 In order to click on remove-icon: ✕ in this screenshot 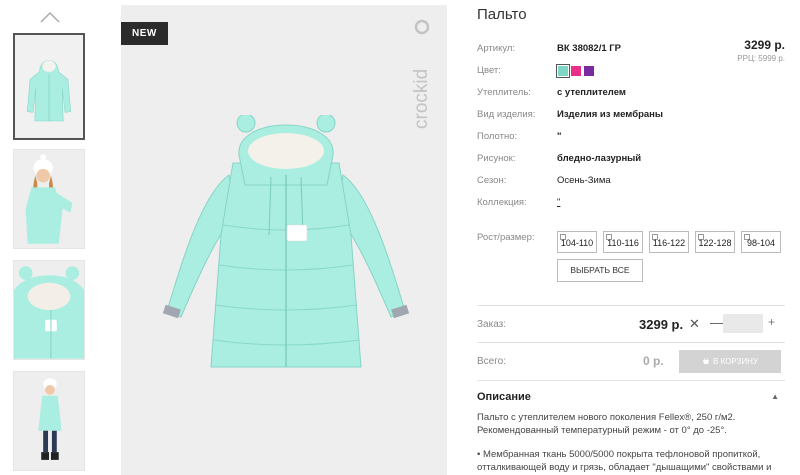, I will do `click(694, 324)`.